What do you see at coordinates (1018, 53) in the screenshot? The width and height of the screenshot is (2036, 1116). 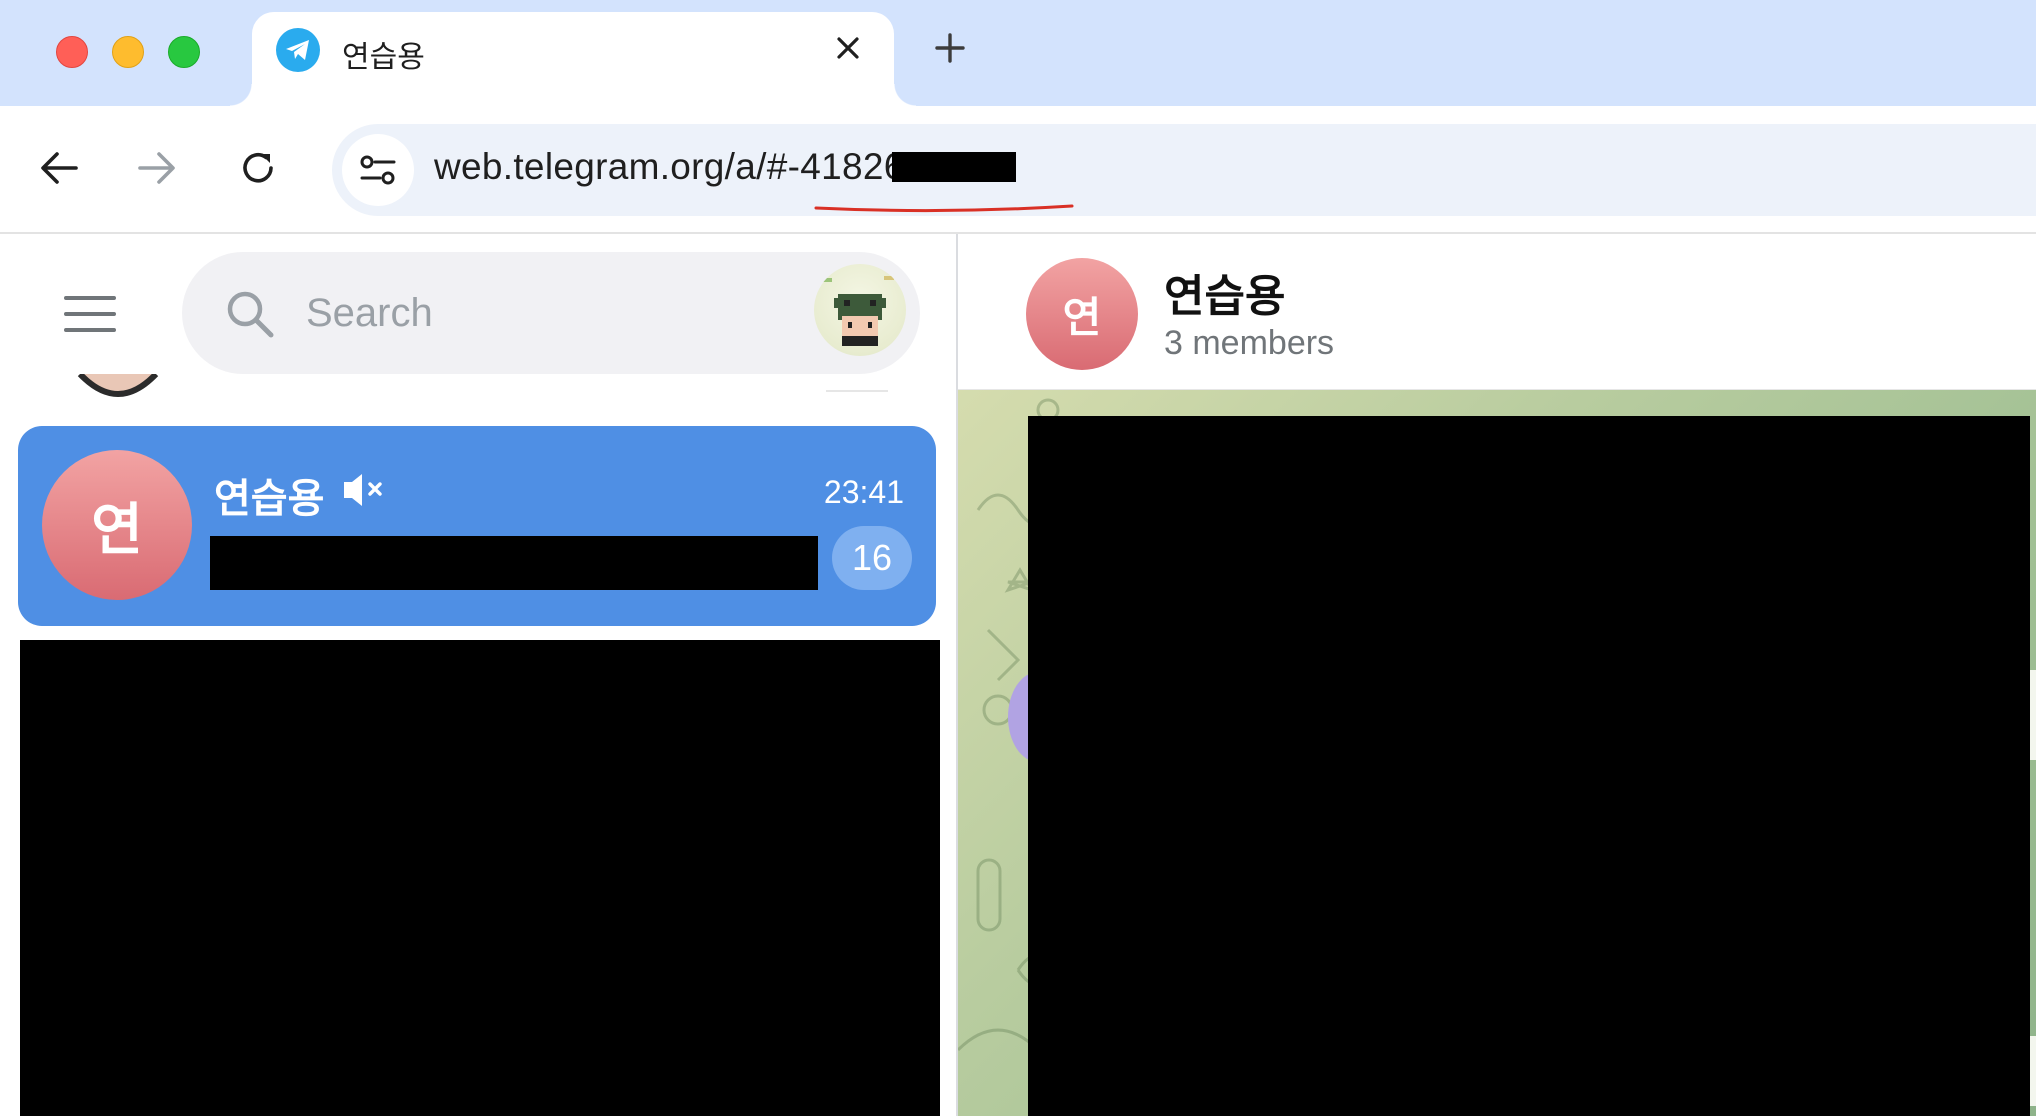 I see `browser-tab-strip: 연습용` at bounding box center [1018, 53].